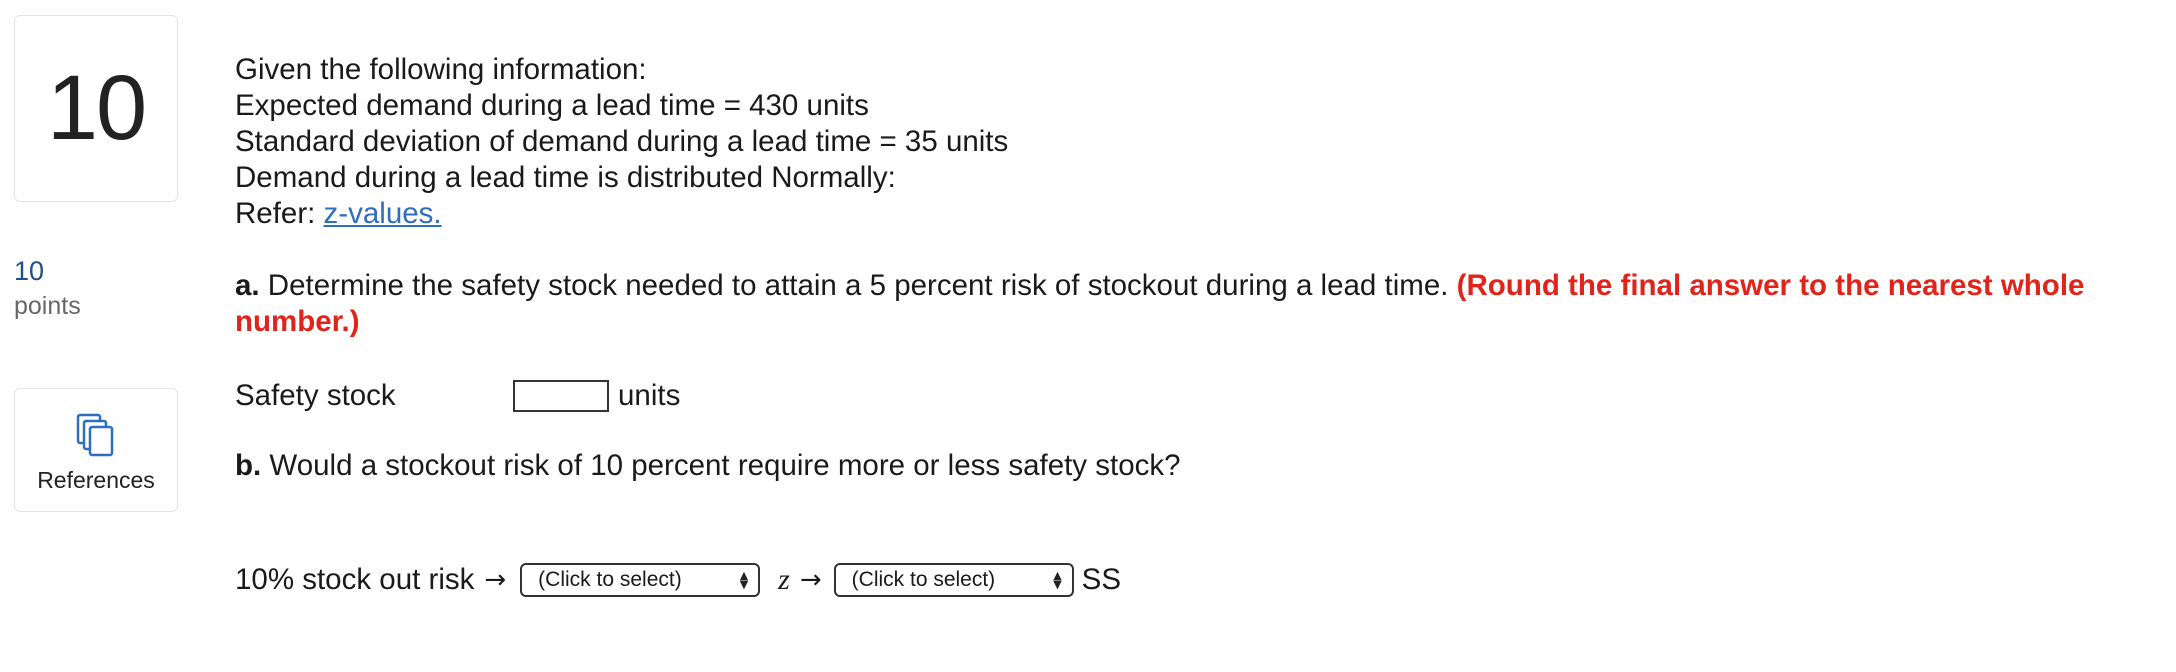 This screenshot has width=2176, height=672. I want to click on problem-line: Given the following information:, so click(441, 69).